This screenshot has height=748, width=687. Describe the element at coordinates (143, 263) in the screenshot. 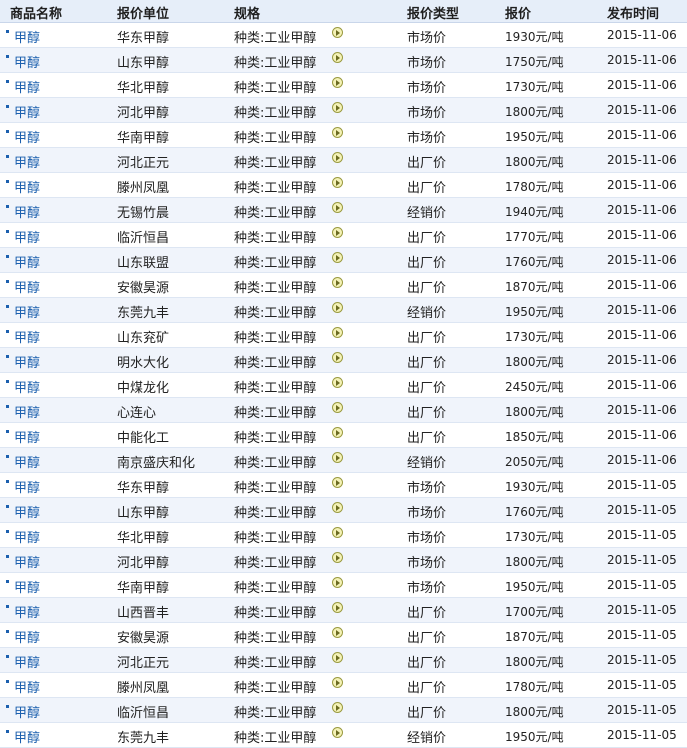

I see `quote-unit: 山东联盟` at that location.